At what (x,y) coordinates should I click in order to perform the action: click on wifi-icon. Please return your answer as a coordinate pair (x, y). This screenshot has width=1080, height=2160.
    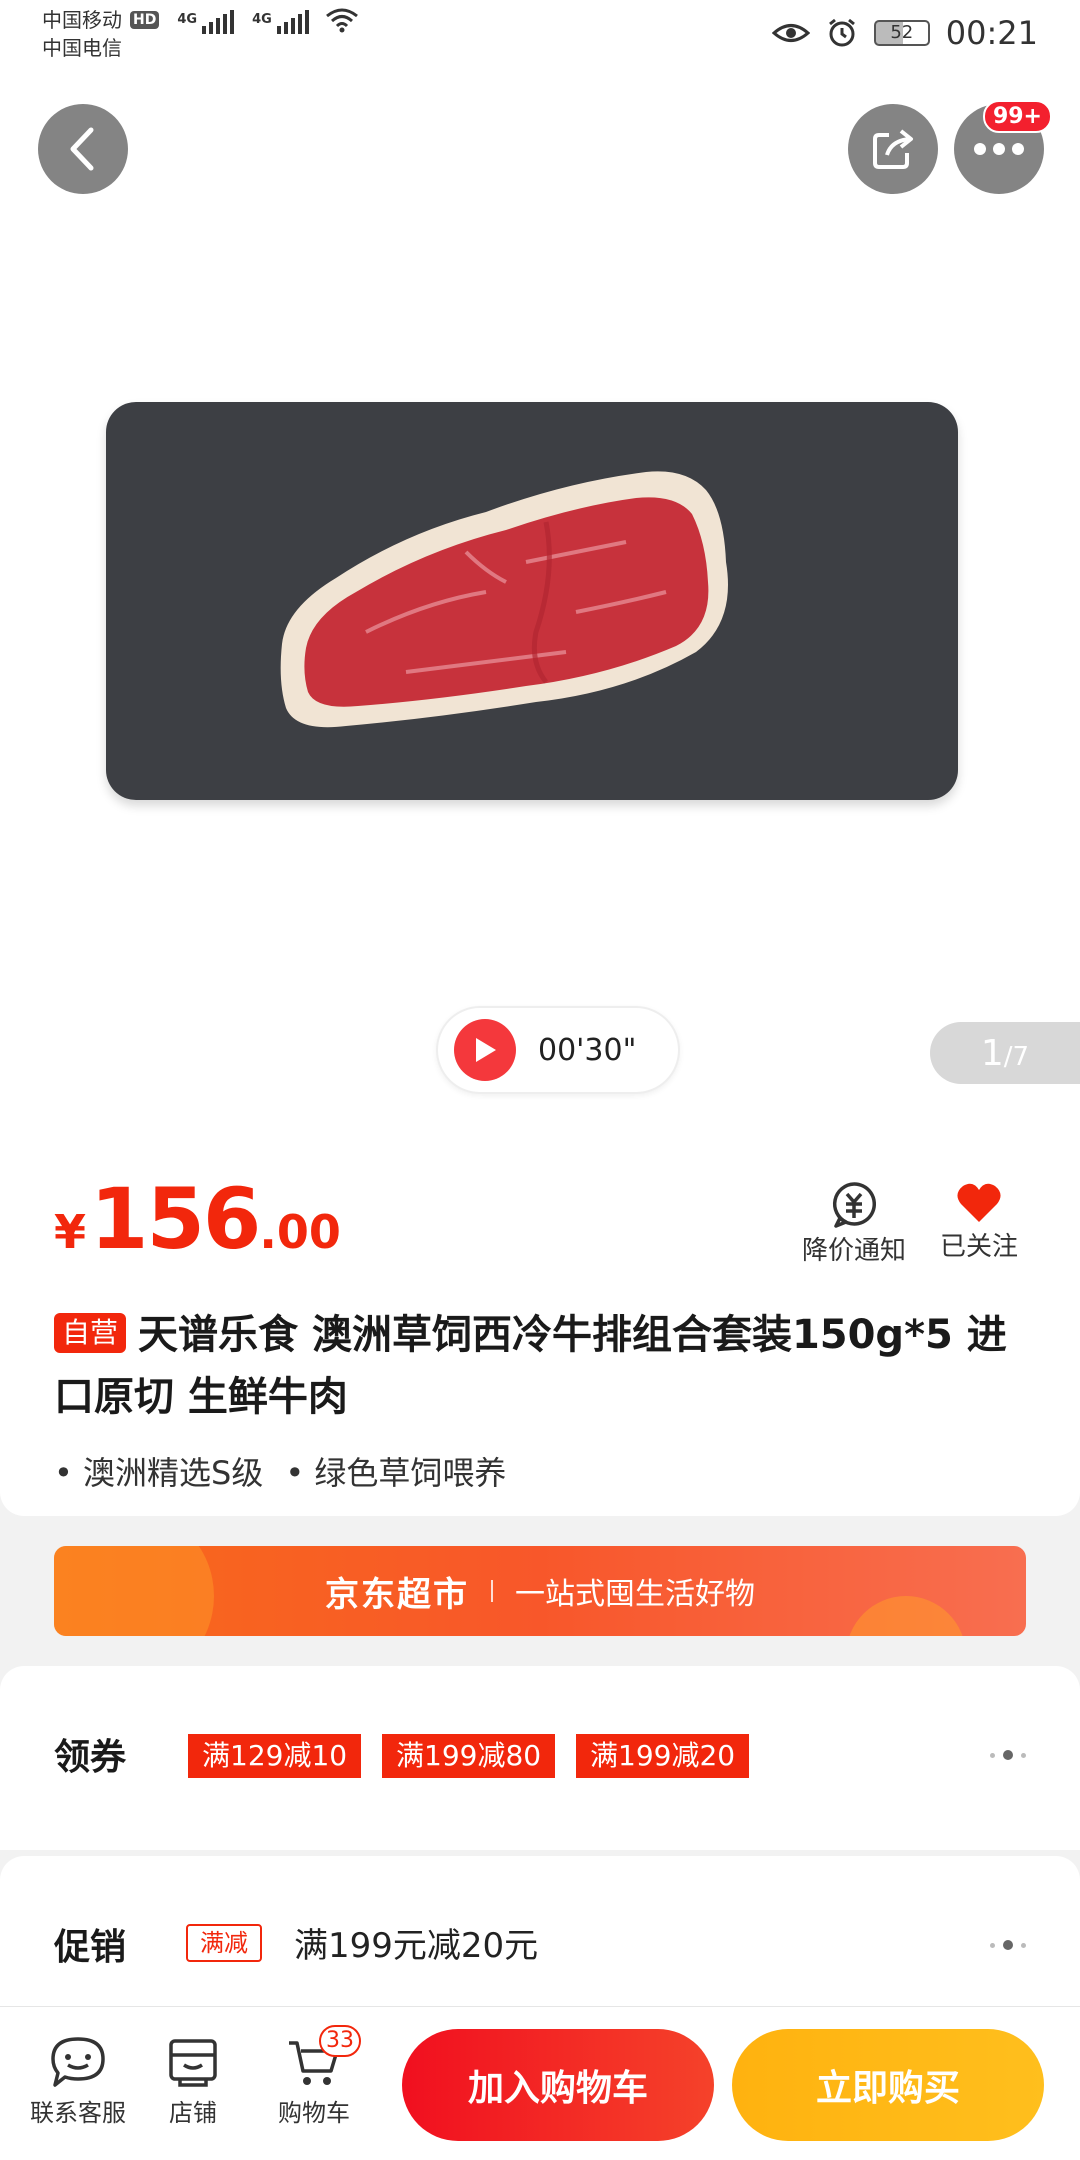
    Looking at the image, I should click on (341, 20).